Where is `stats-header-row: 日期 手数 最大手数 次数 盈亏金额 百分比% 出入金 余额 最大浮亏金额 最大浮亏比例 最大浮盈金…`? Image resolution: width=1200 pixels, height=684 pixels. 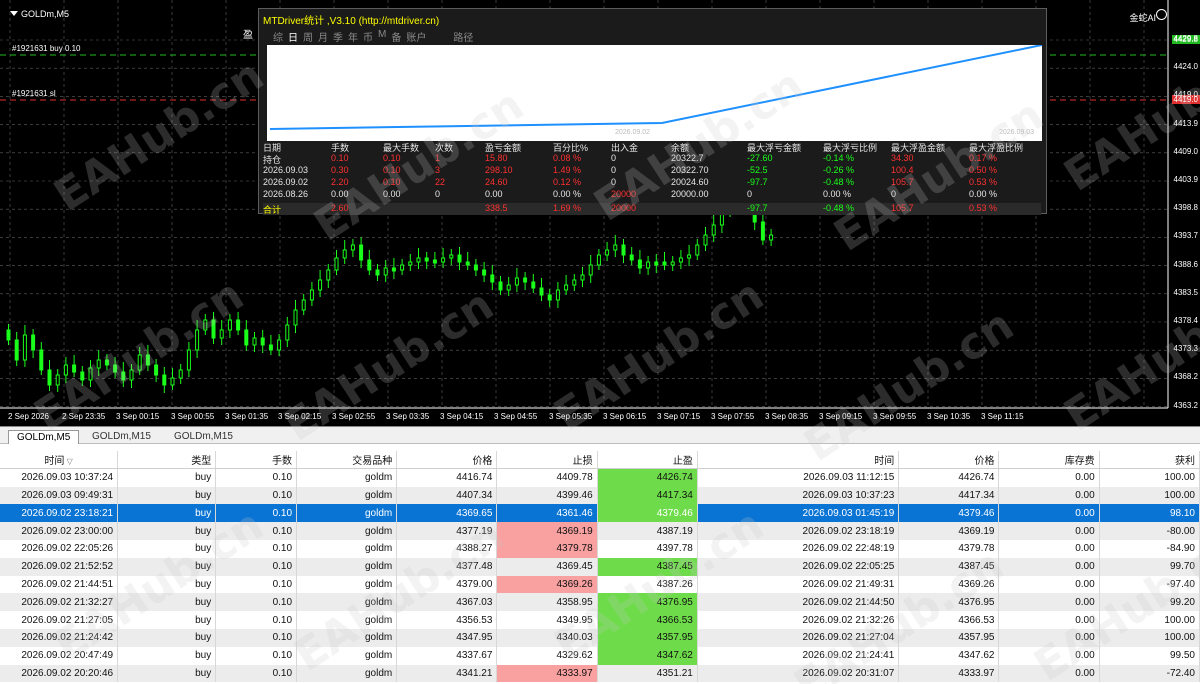
stats-header-row: 日期 手数 最大手数 次数 盈亏金额 百分比% 出入金 余额 最大浮亏金额 最大浮亏比例 最大浮盈金… is located at coordinates (652, 147).